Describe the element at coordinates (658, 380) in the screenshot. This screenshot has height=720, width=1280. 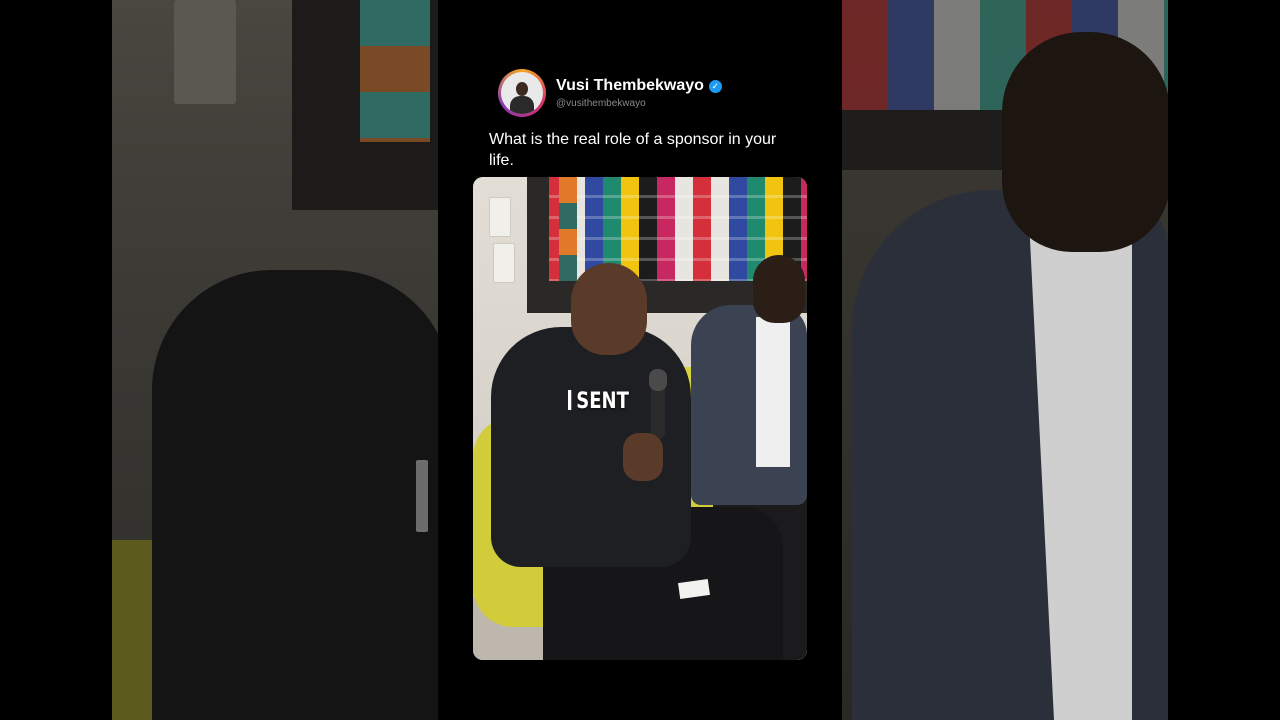
I see `microphone-head` at that location.